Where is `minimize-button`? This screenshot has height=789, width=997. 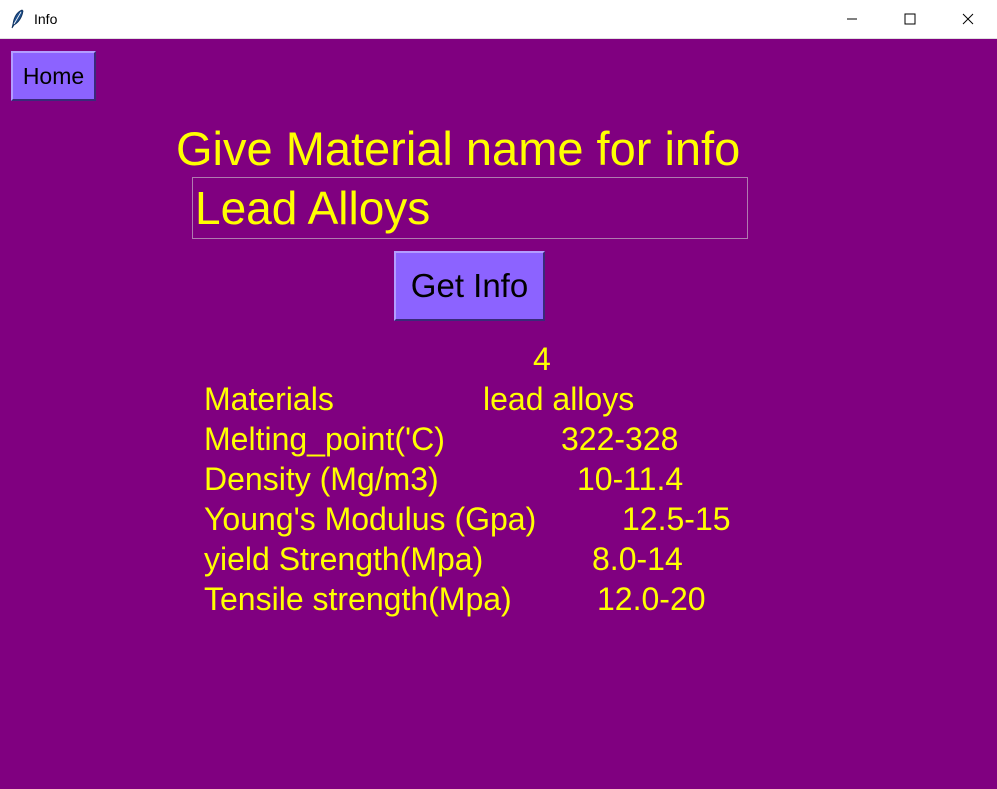 minimize-button is located at coordinates (852, 19).